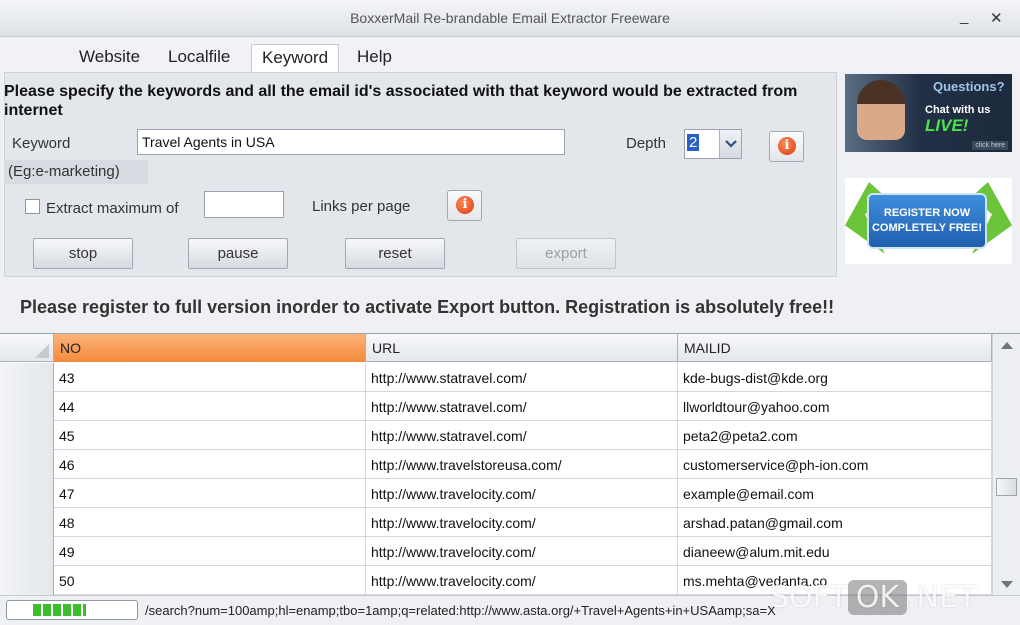 The image size is (1020, 625). I want to click on cell-no: 45, so click(210, 435).